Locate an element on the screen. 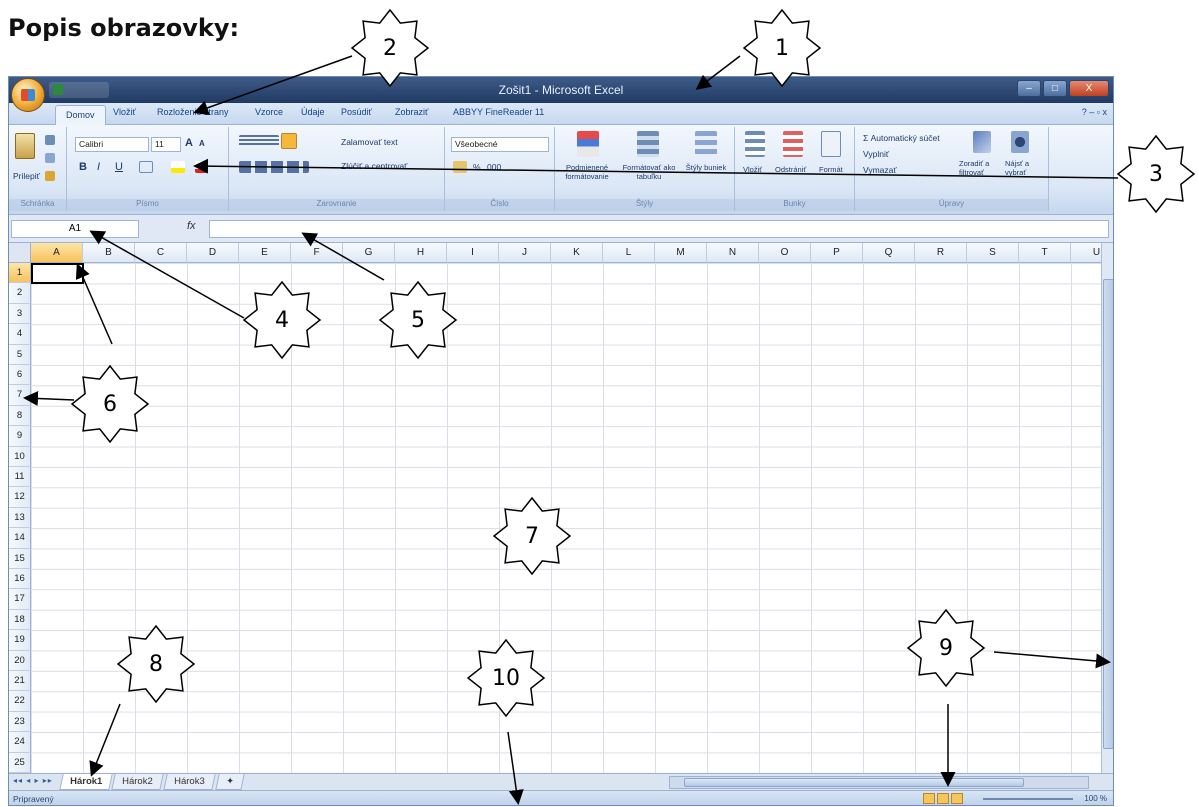 The height and width of the screenshot is (807, 1199). borders-icon is located at coordinates (146, 167).